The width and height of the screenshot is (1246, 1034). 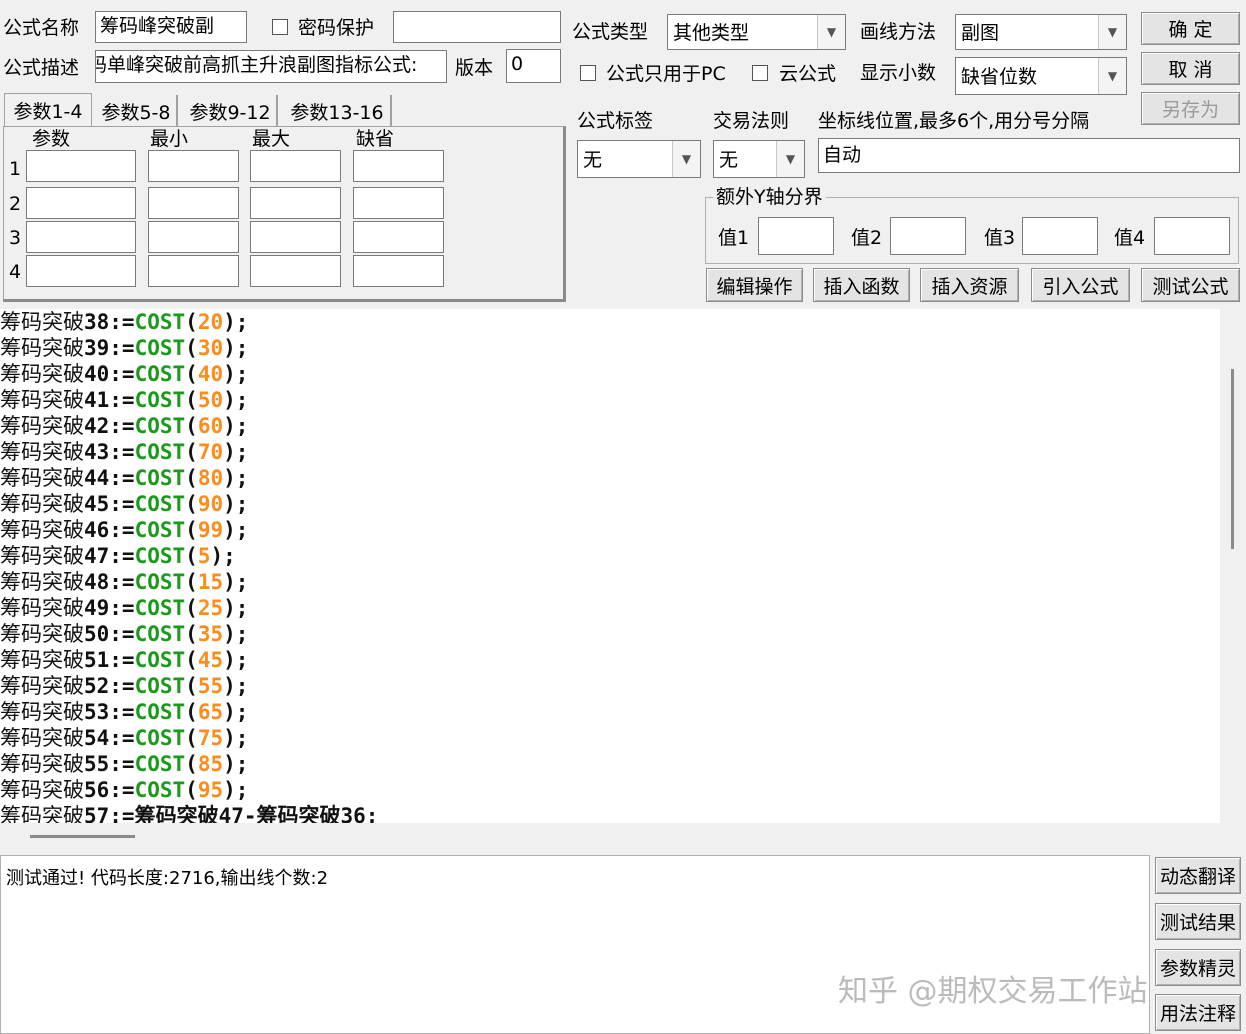 What do you see at coordinates (639, 159) in the screenshot?
I see `tag-select: 无 ▼` at bounding box center [639, 159].